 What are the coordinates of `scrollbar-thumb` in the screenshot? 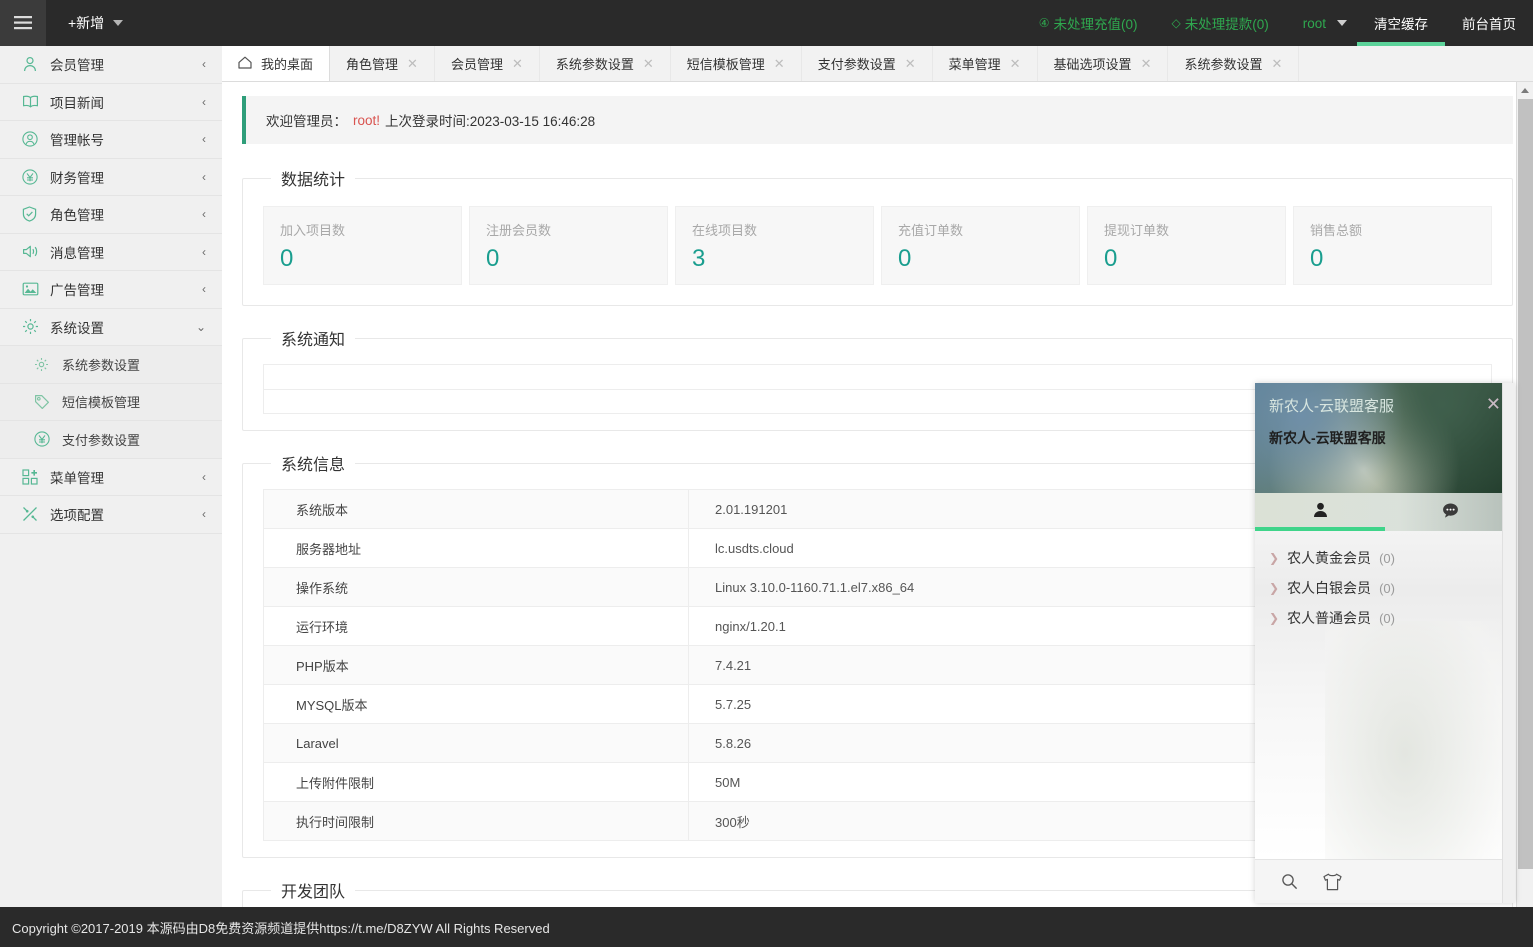 It's located at (1525, 484).